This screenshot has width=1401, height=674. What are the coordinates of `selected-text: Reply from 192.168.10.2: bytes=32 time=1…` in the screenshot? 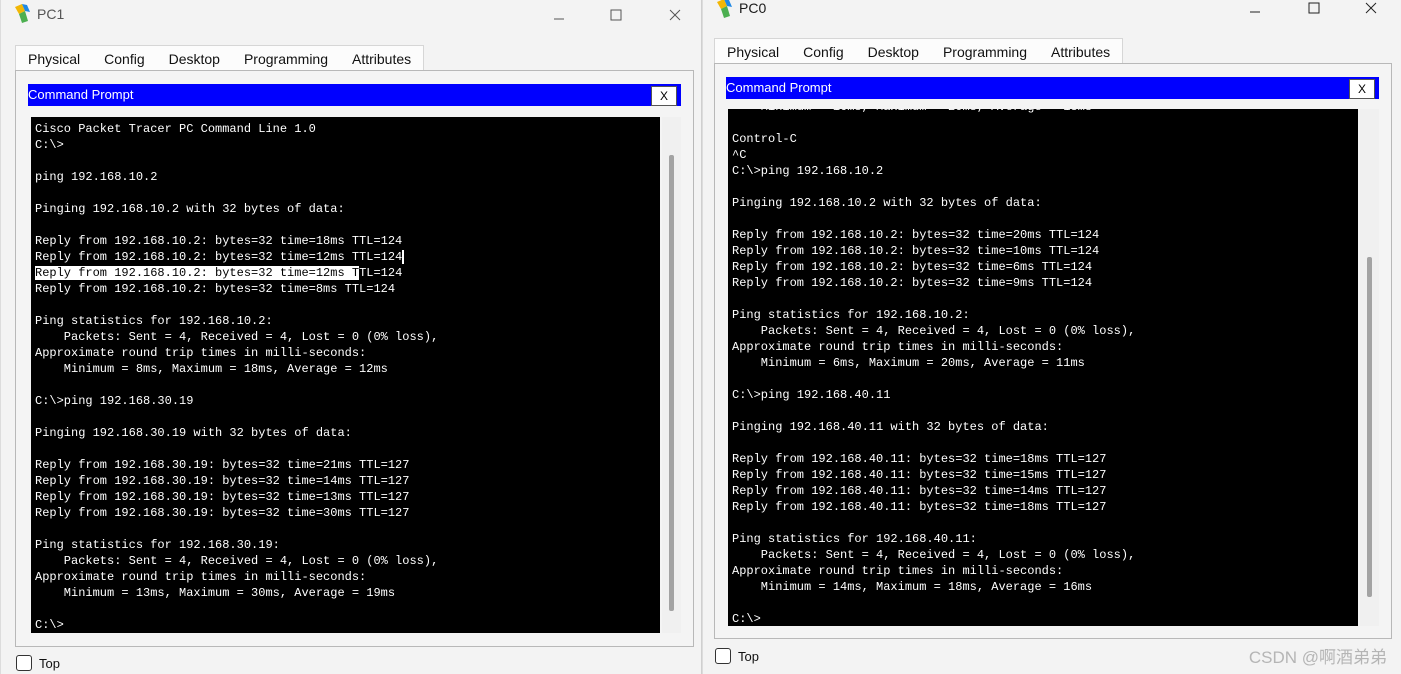 It's located at (197, 273).